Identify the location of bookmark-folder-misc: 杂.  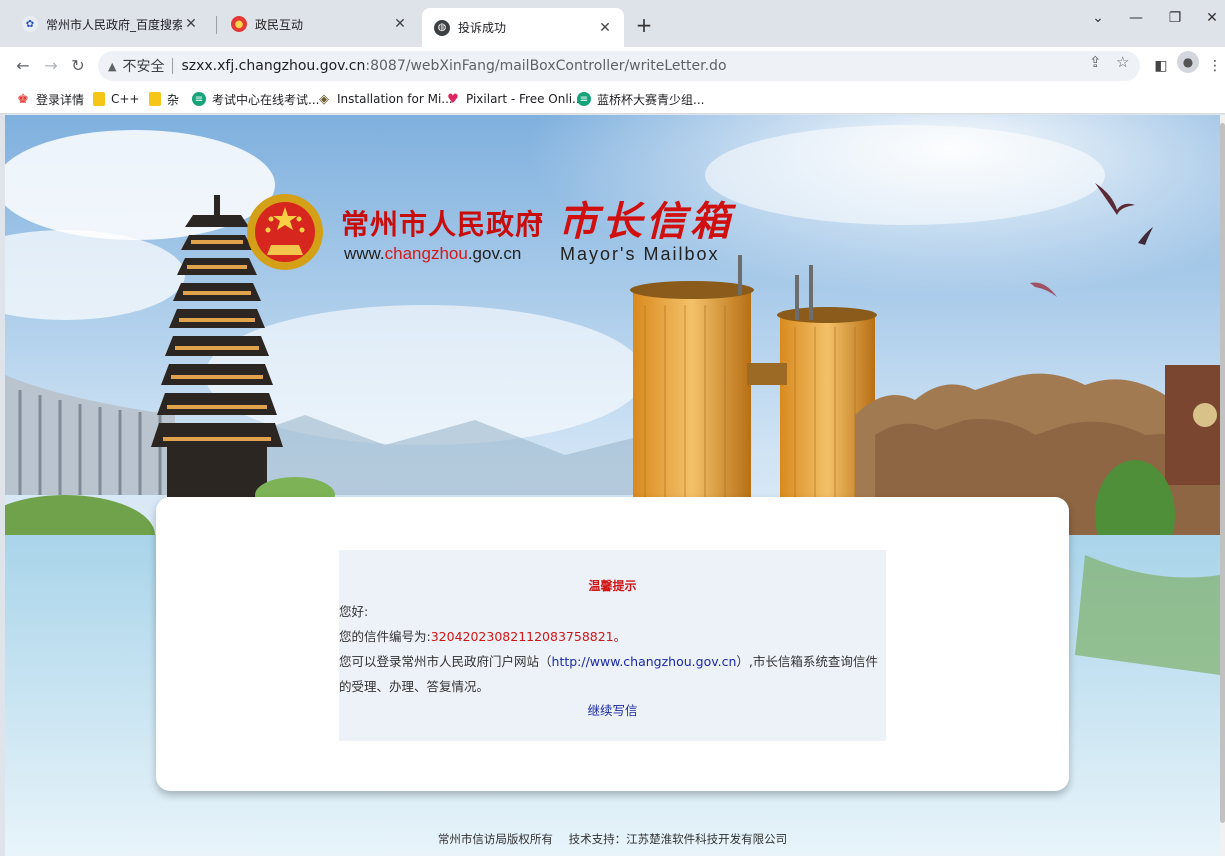
(164, 99).